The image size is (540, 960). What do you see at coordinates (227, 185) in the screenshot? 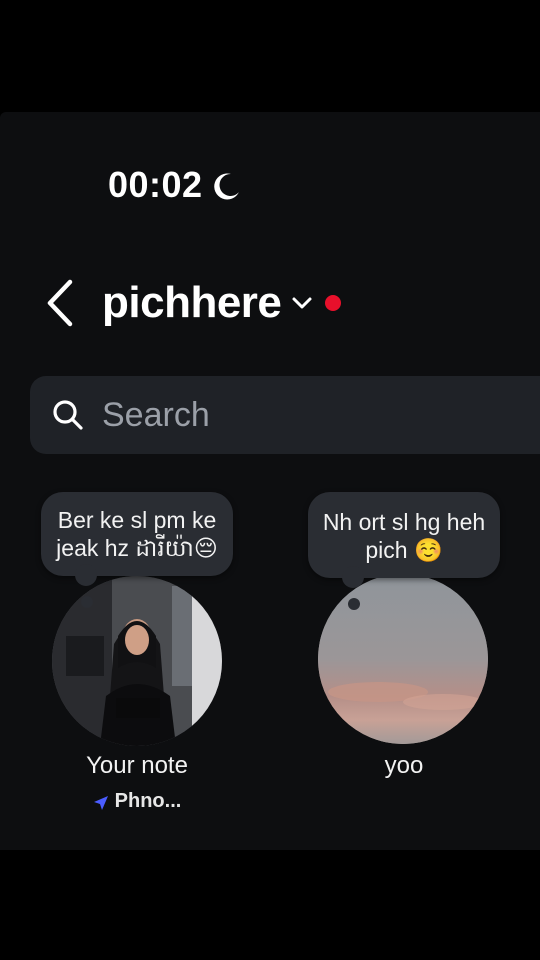
I see `moon-icon` at bounding box center [227, 185].